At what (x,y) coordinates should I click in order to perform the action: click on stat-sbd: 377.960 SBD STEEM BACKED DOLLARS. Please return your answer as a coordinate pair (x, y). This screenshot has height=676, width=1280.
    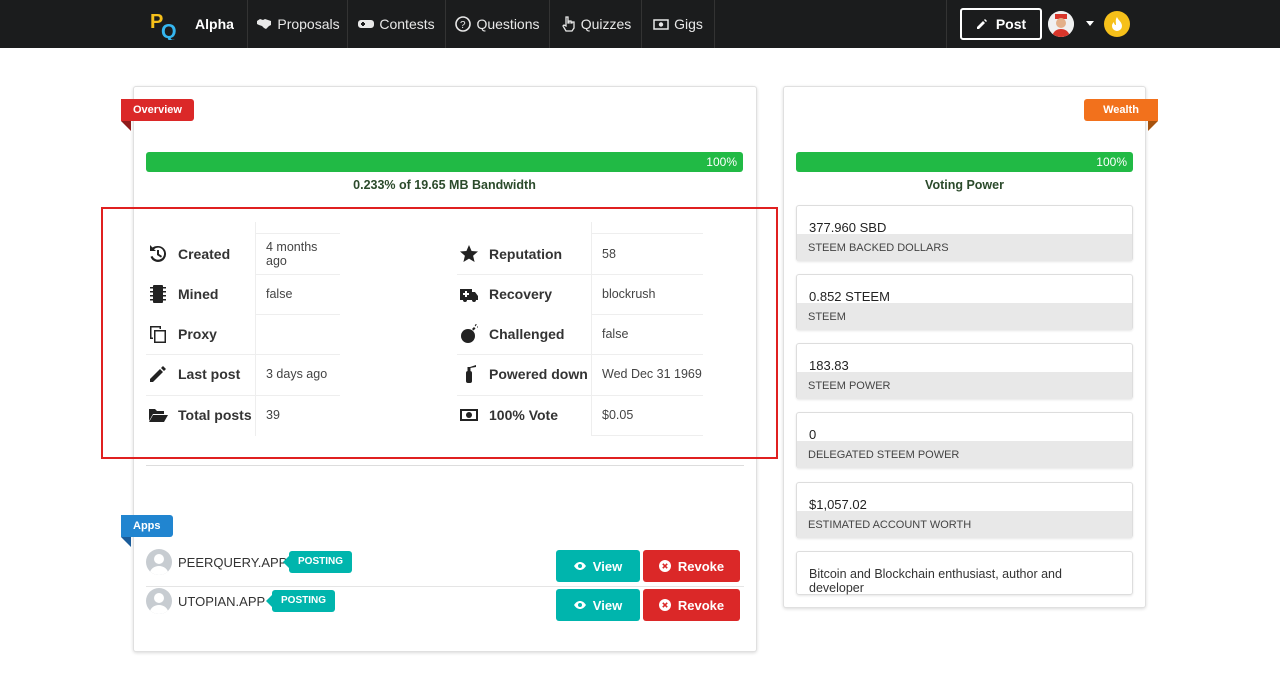
    Looking at the image, I should click on (964, 233).